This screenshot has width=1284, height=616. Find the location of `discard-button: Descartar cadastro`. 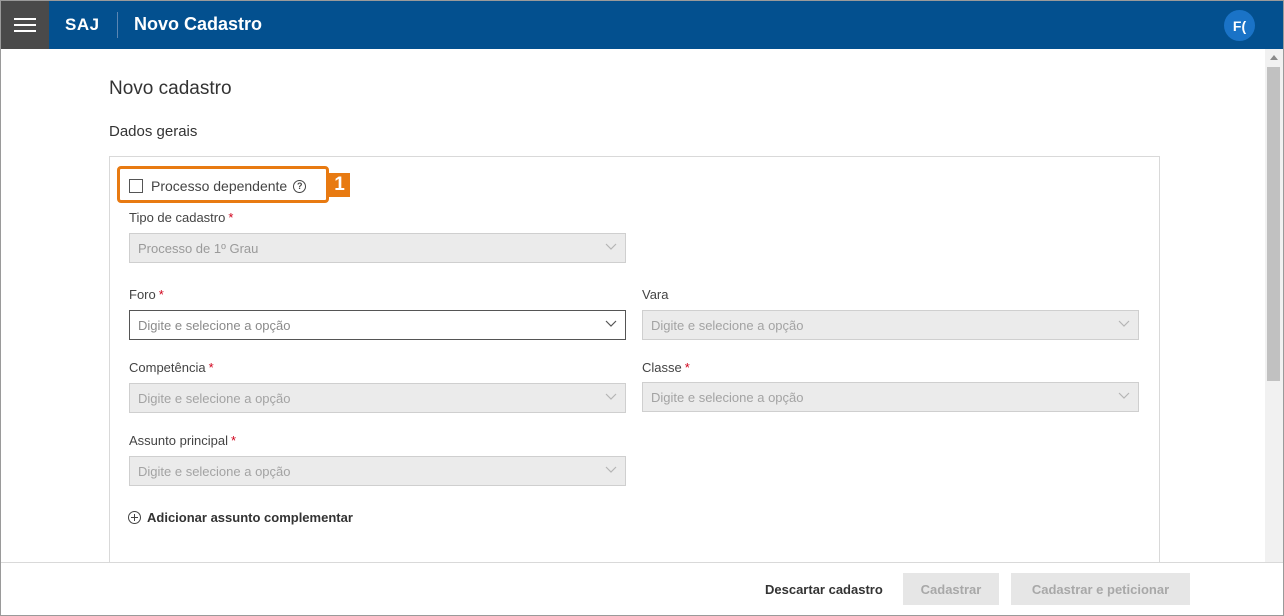

discard-button: Descartar cadastro is located at coordinates (824, 589).